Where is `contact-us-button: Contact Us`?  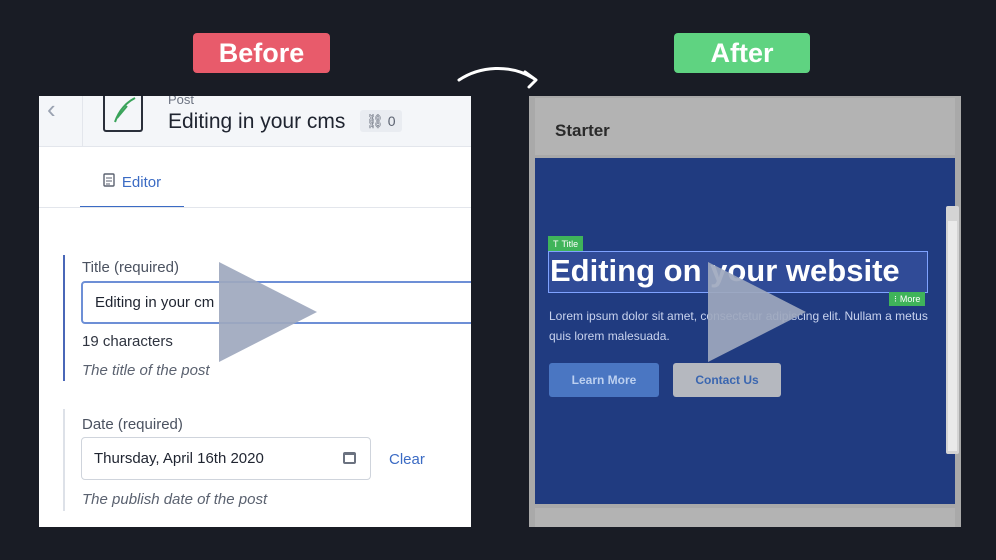 contact-us-button: Contact Us is located at coordinates (727, 380).